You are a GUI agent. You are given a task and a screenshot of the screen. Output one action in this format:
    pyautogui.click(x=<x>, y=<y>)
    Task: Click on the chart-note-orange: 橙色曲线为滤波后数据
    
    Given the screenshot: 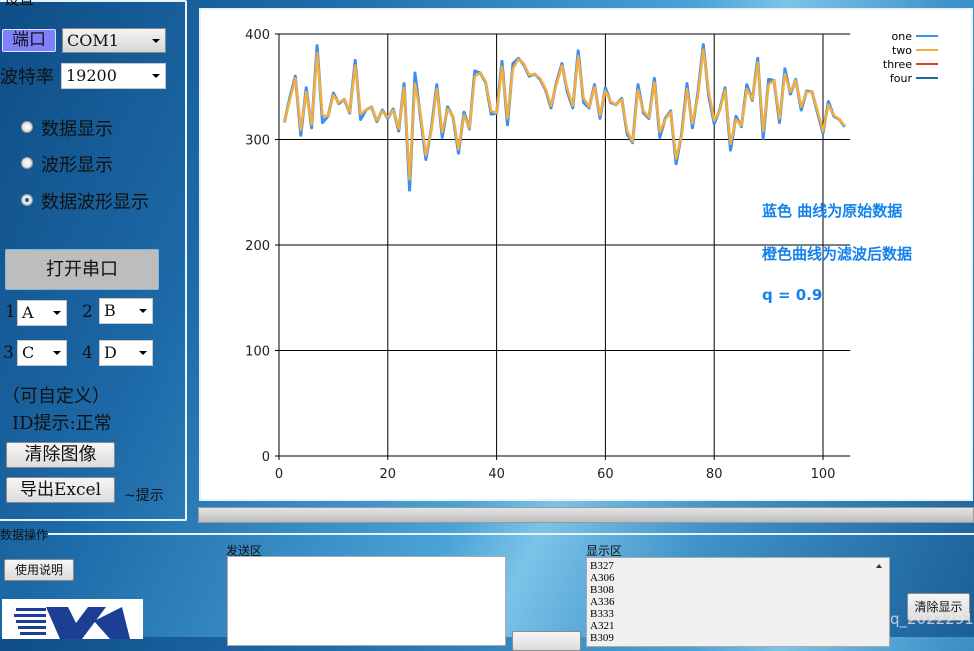 What is the action you would take?
    pyautogui.click(x=837, y=254)
    